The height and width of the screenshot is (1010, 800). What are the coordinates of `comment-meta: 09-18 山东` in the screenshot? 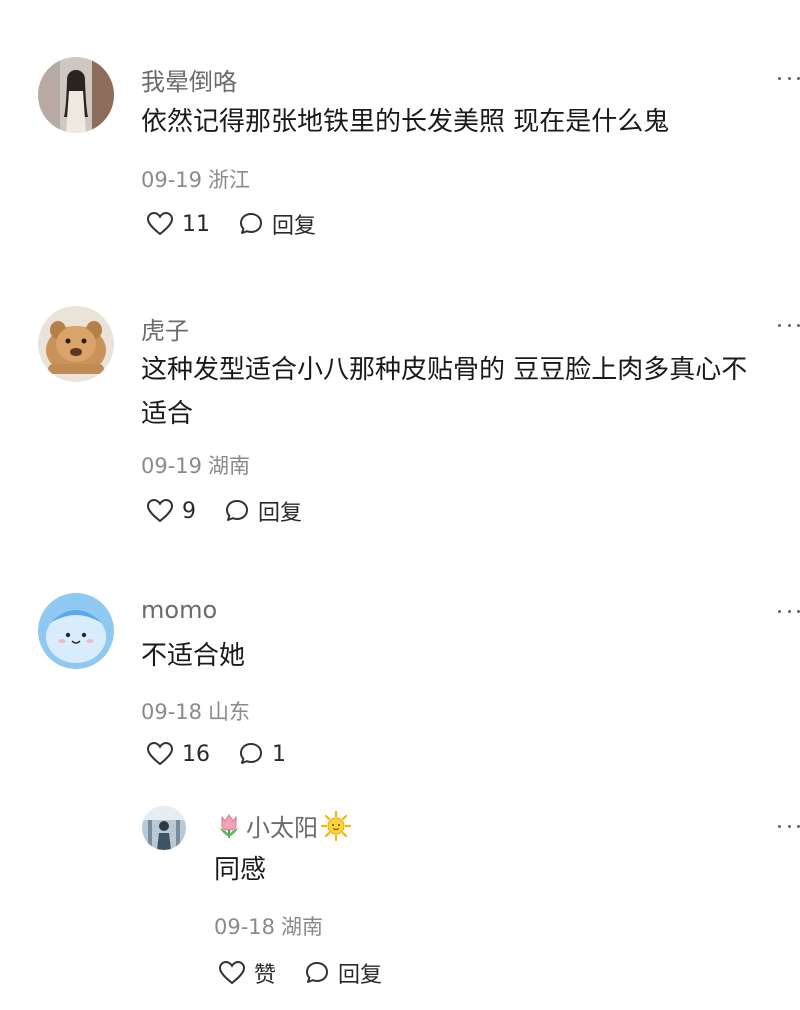 It's located at (195, 711).